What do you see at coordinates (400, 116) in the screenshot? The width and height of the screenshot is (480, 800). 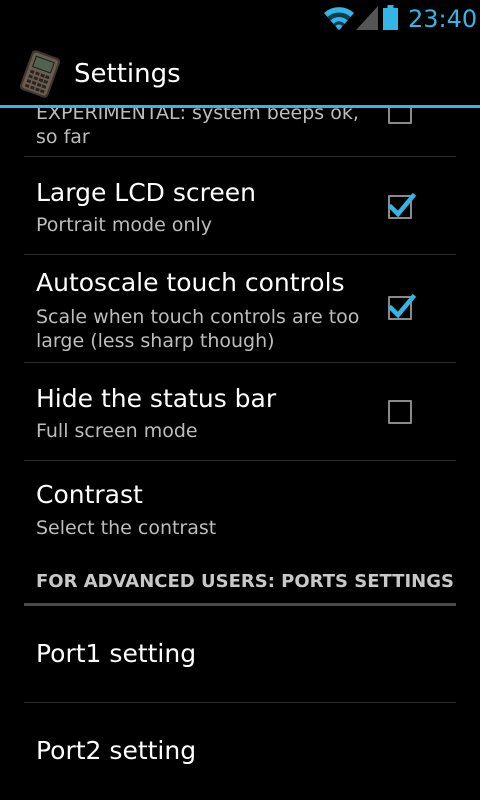 I see `pref-experimental-checkbox` at bounding box center [400, 116].